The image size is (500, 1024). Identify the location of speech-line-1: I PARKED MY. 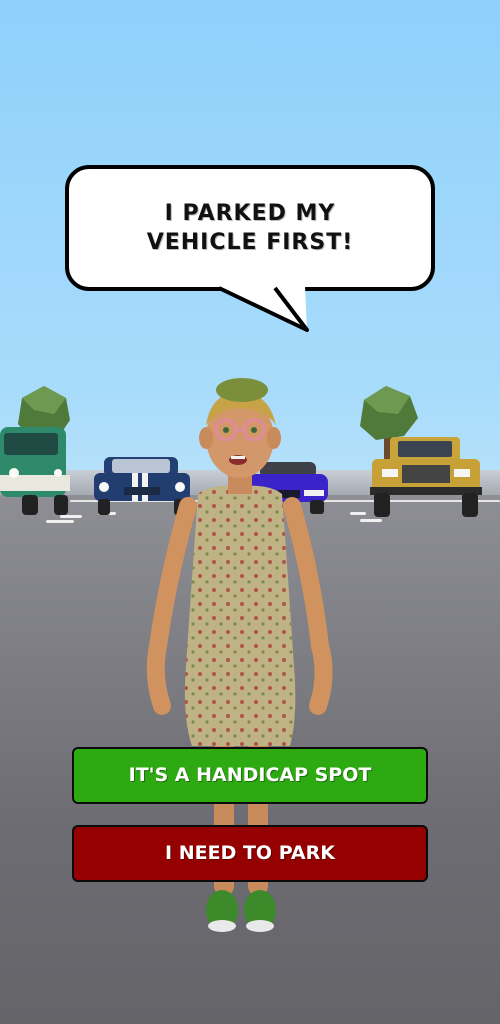
(250, 213).